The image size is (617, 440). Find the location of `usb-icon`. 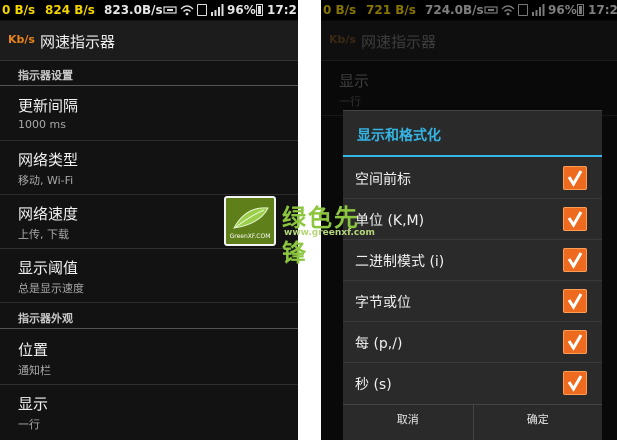

usb-icon is located at coordinates (170, 10).